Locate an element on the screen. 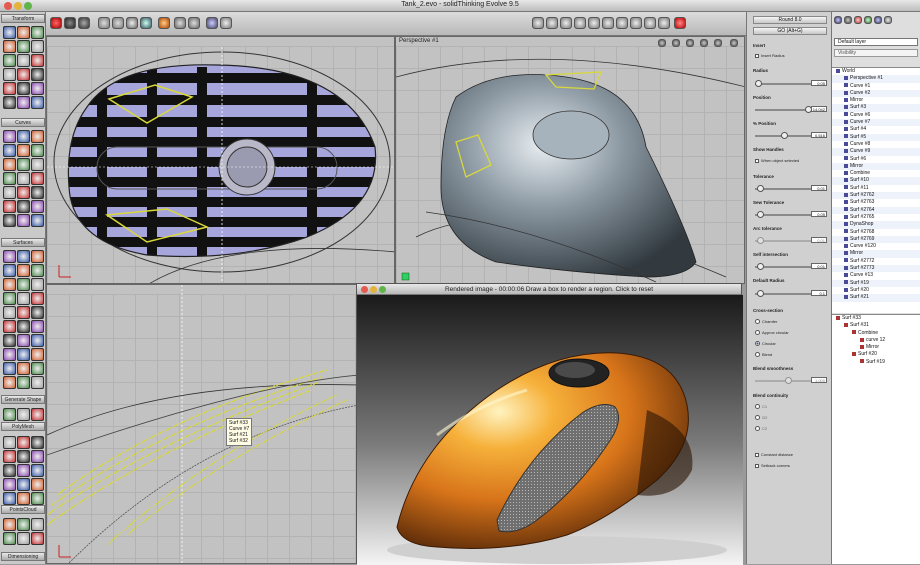 This screenshot has height=565, width=920. insert-radius-checkbox is located at coordinates (757, 55).